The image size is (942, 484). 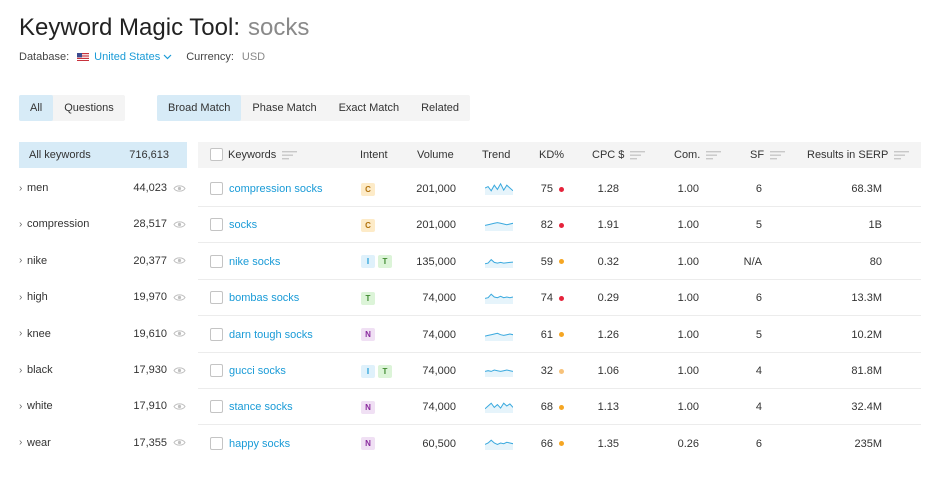 I want to click on intent-badge: T, so click(x=385, y=371).